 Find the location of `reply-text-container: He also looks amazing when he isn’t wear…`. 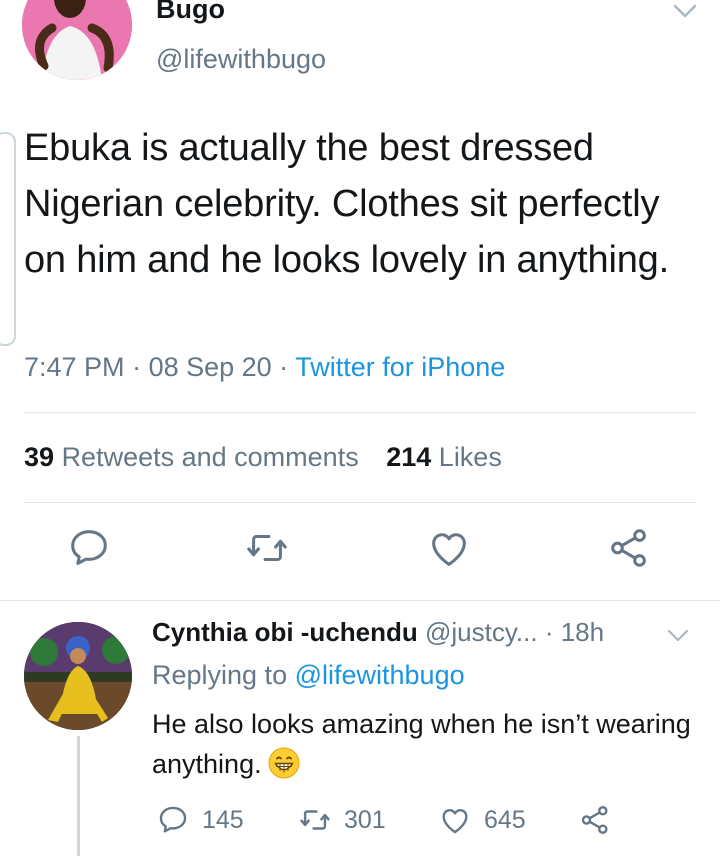

reply-text-container: He also looks amazing when he isn’t wear… is located at coordinates (422, 744).